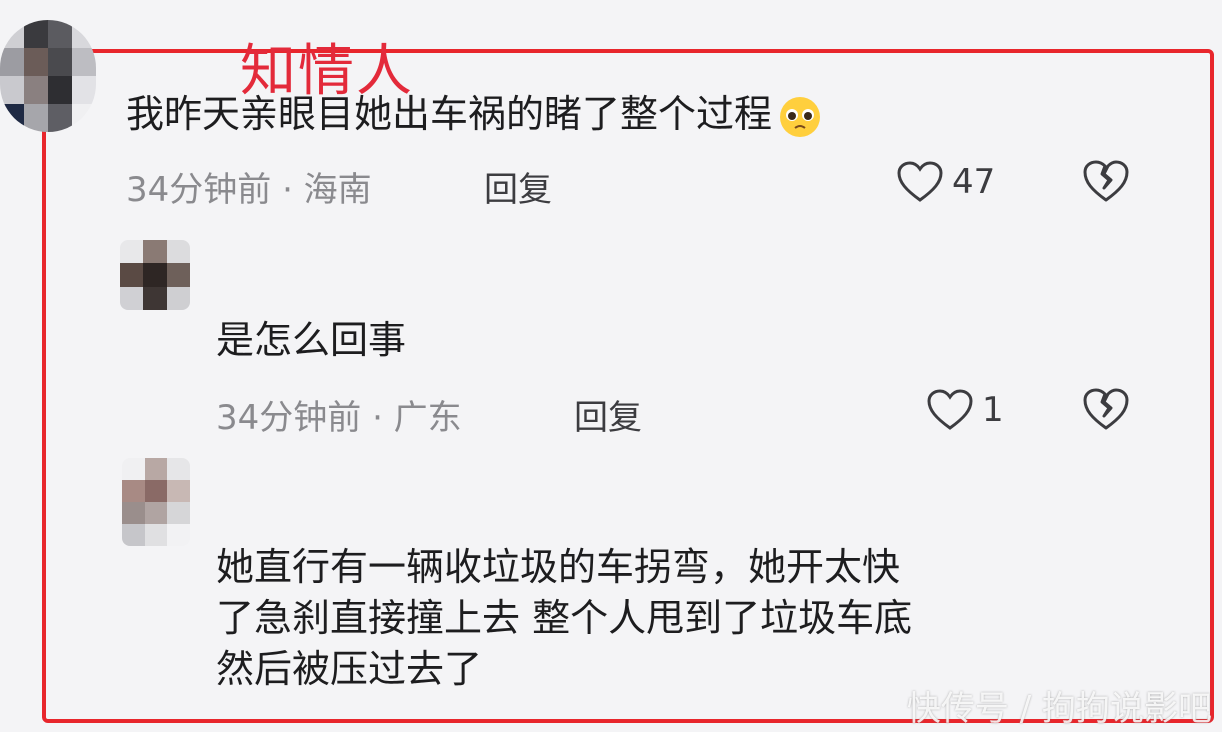 This screenshot has height=732, width=1222. What do you see at coordinates (249, 190) in the screenshot?
I see `comment-meta: 34分钟前 · 海南` at bounding box center [249, 190].